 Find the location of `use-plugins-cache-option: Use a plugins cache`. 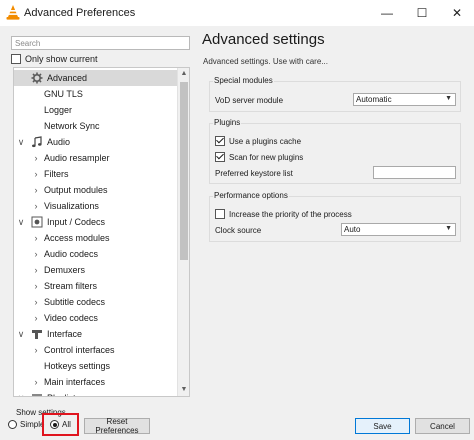

use-plugins-cache-option: Use a plugins cache is located at coordinates (258, 141).